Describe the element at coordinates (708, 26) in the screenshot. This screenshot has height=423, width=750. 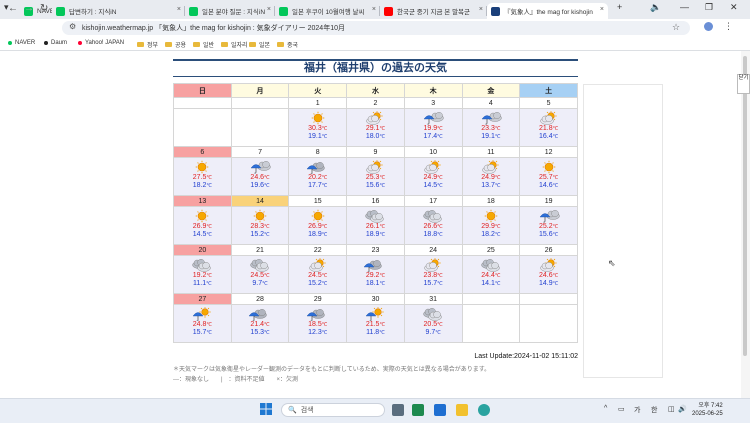
I see `profile-avatar` at that location.